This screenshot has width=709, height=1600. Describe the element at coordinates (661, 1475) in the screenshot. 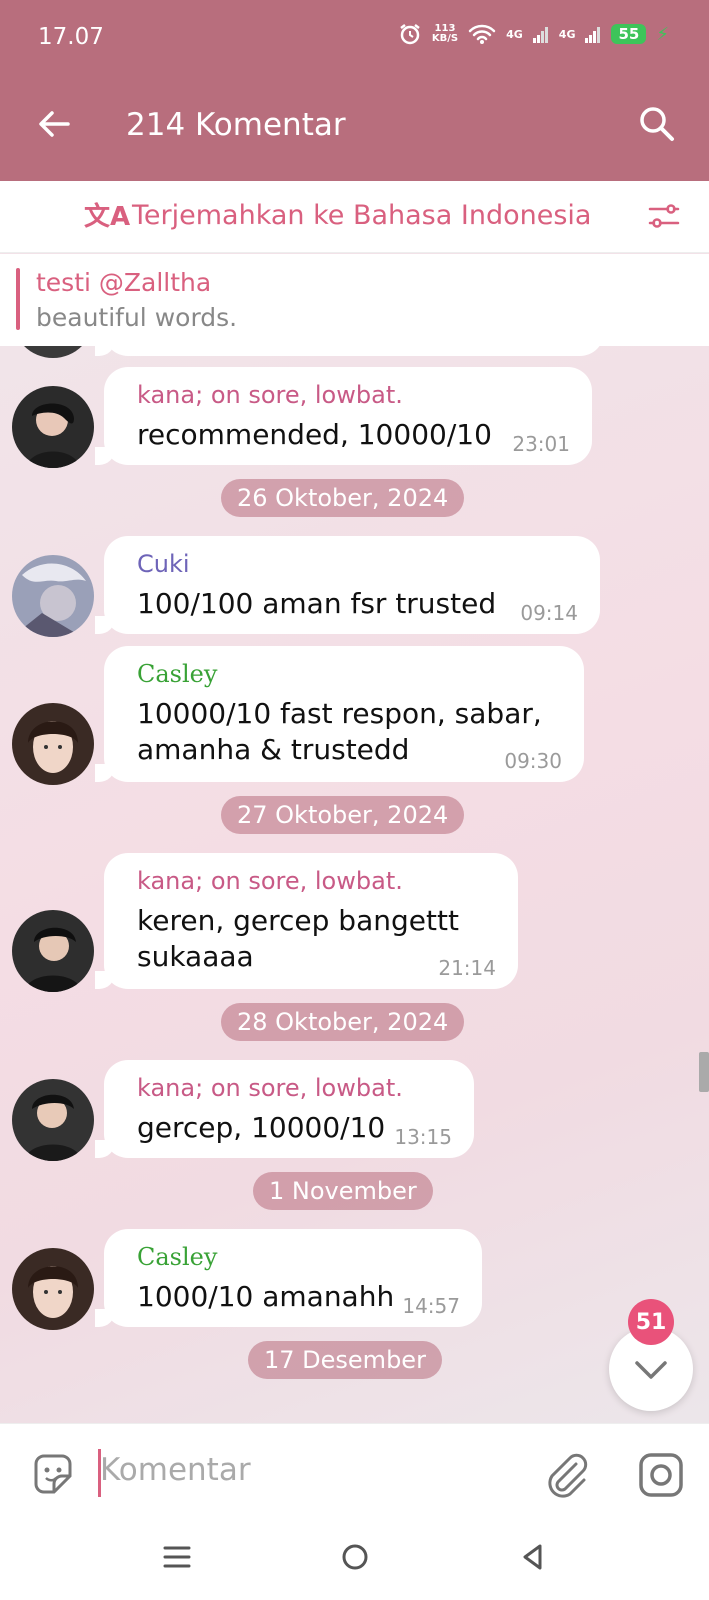

I see `camera-icon` at that location.